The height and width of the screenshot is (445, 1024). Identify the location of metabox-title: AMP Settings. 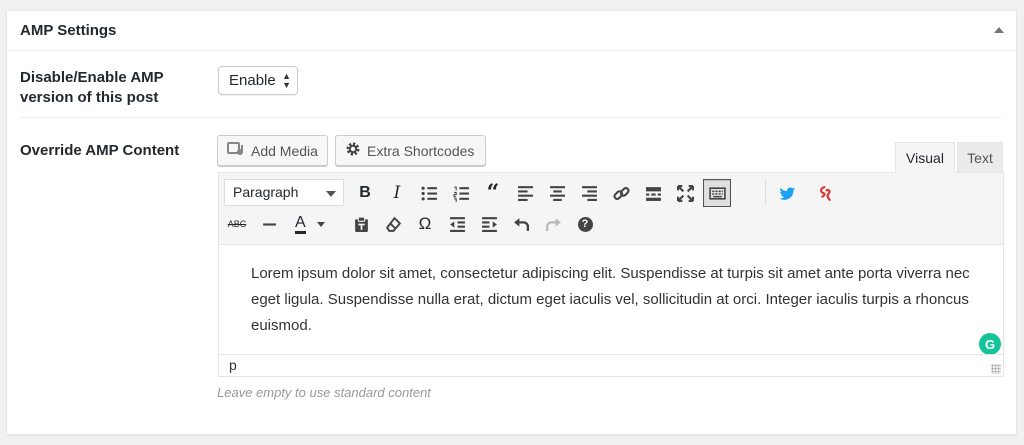
(68, 30).